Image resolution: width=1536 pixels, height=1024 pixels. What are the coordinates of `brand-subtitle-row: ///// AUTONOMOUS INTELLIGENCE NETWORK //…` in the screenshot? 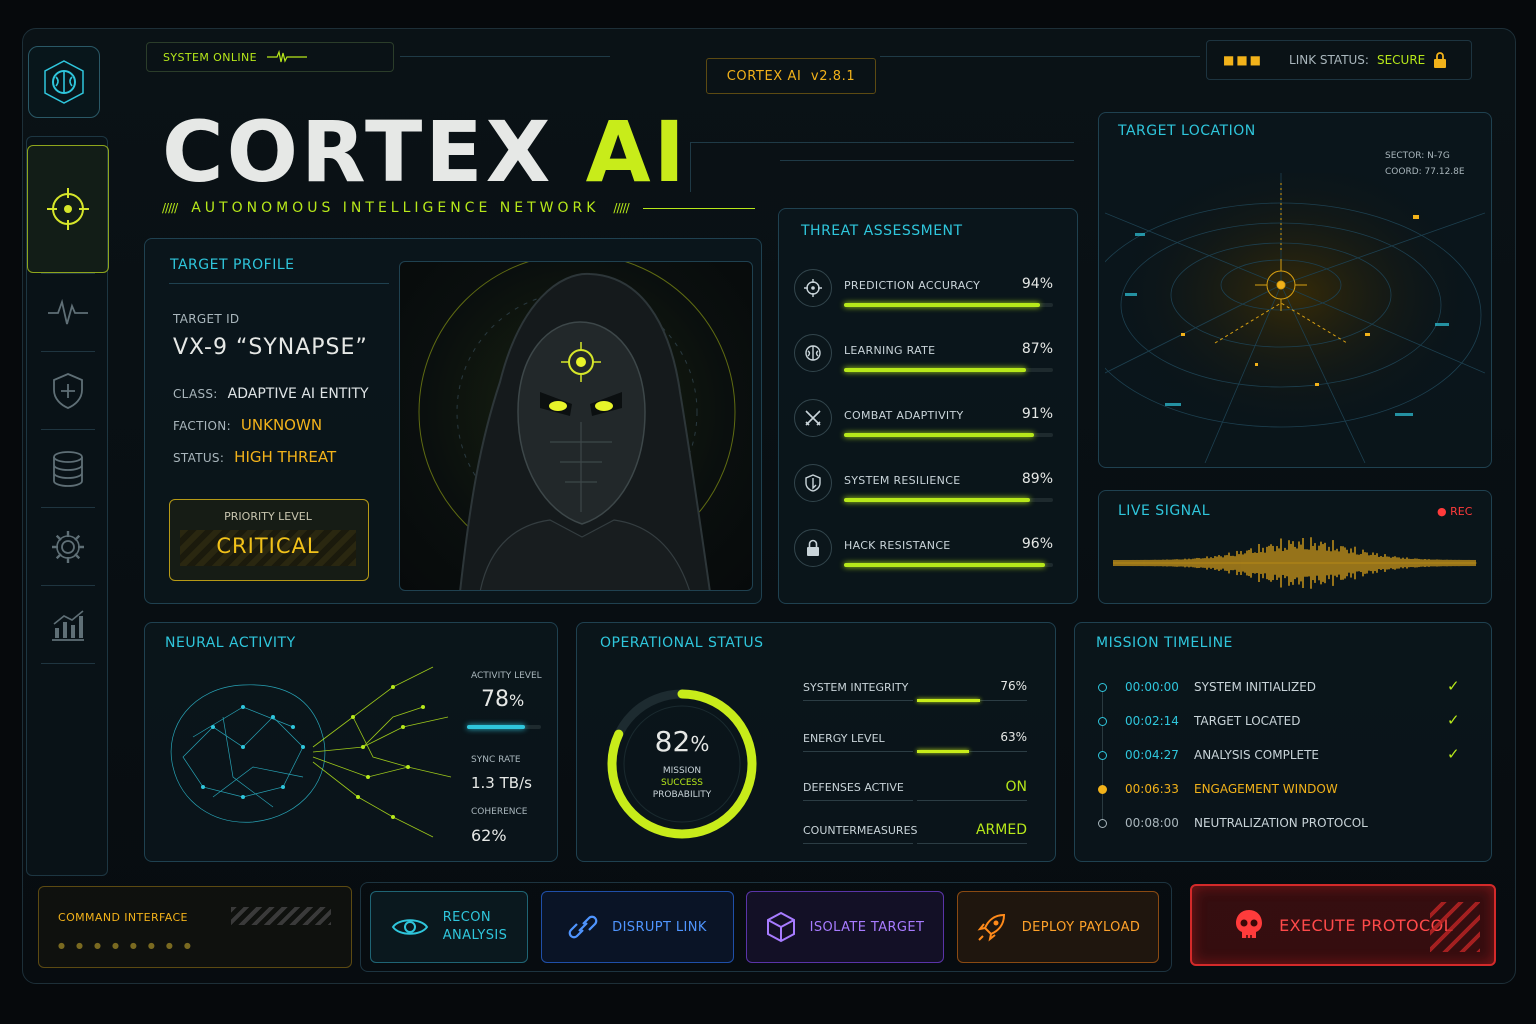 It's located at (458, 208).